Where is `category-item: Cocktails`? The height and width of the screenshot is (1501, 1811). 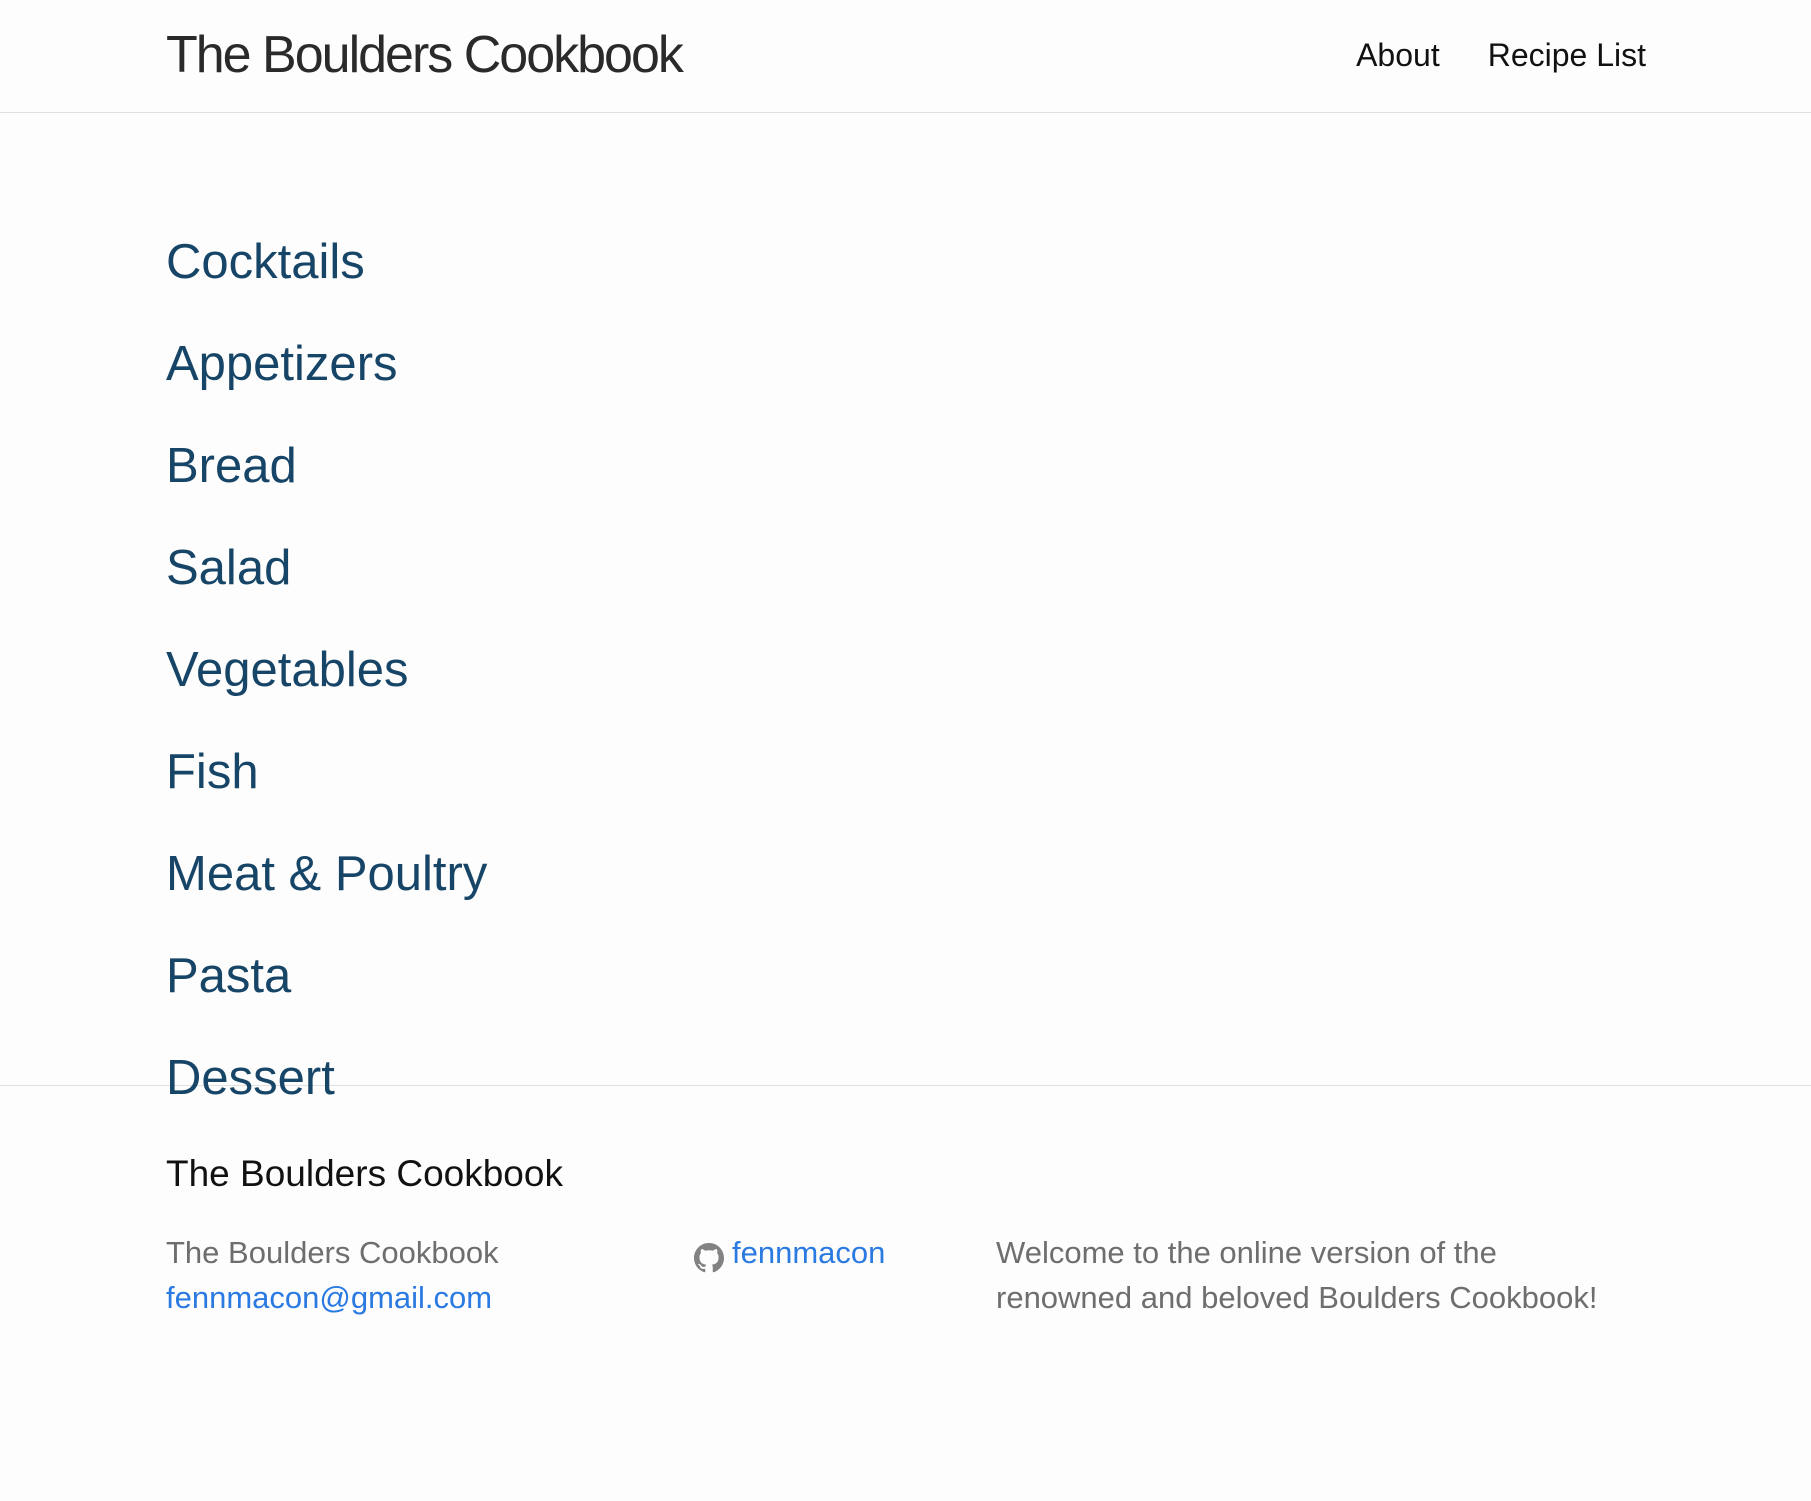 category-item: Cocktails is located at coordinates (988, 262).